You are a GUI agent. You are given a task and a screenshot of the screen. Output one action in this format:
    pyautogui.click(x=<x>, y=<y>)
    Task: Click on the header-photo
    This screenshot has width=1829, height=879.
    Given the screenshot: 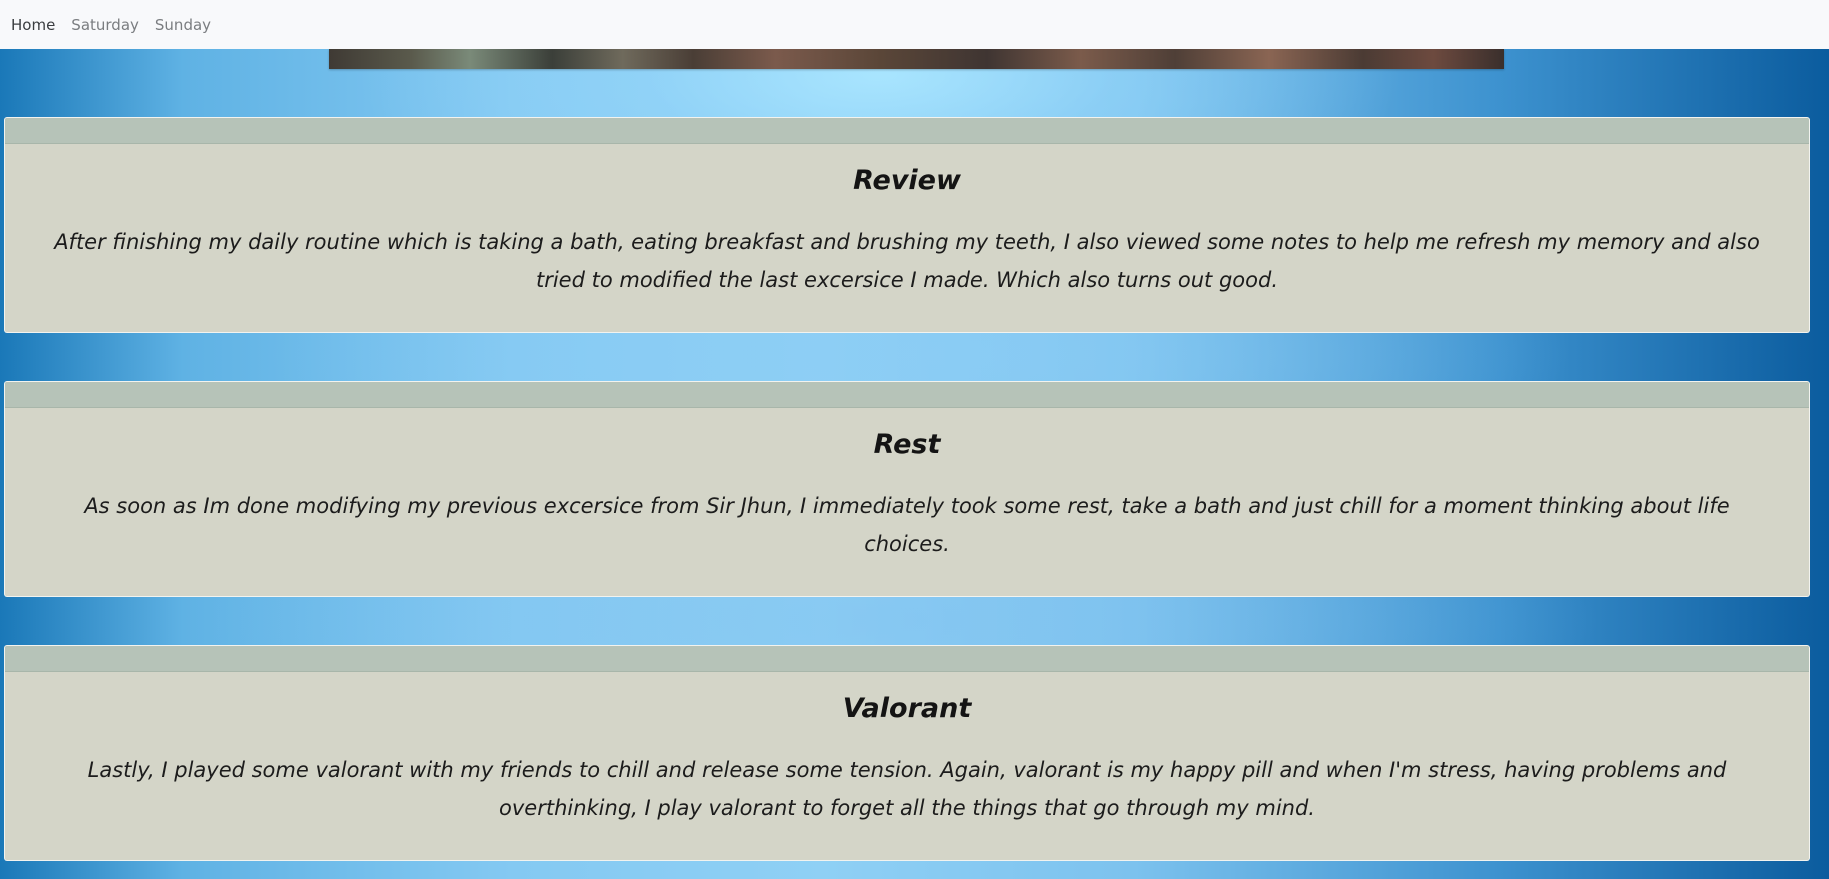 What is the action you would take?
    pyautogui.click(x=916, y=59)
    